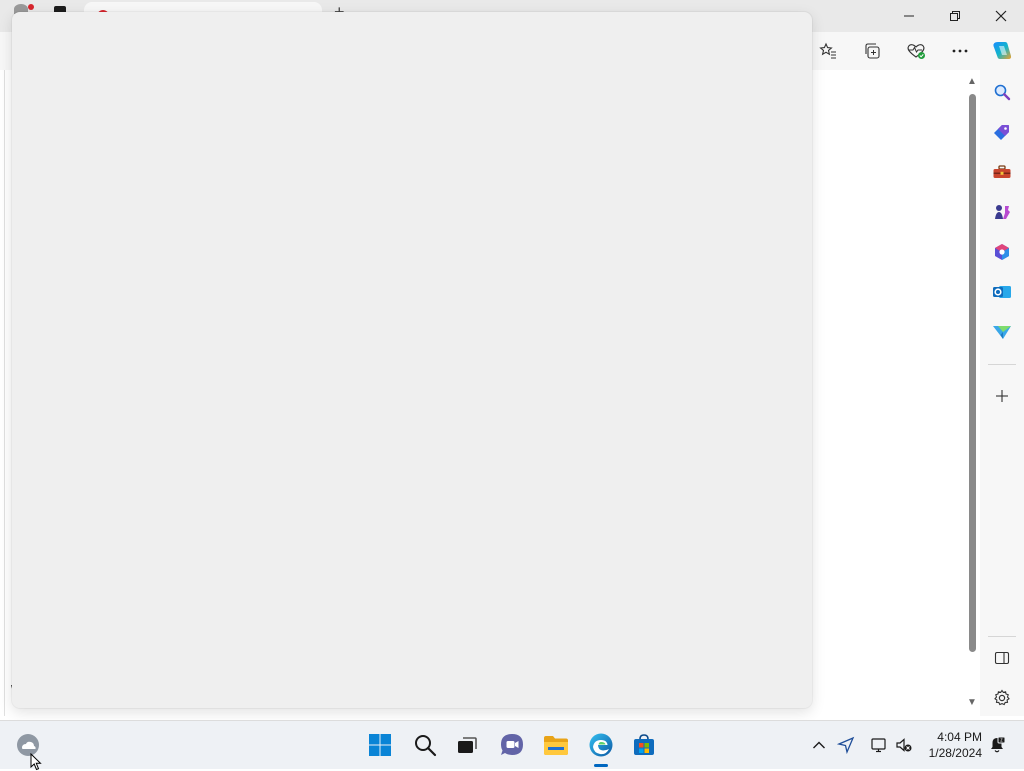 The width and height of the screenshot is (1024, 771). I want to click on edge-browser-icon, so click(601, 745).